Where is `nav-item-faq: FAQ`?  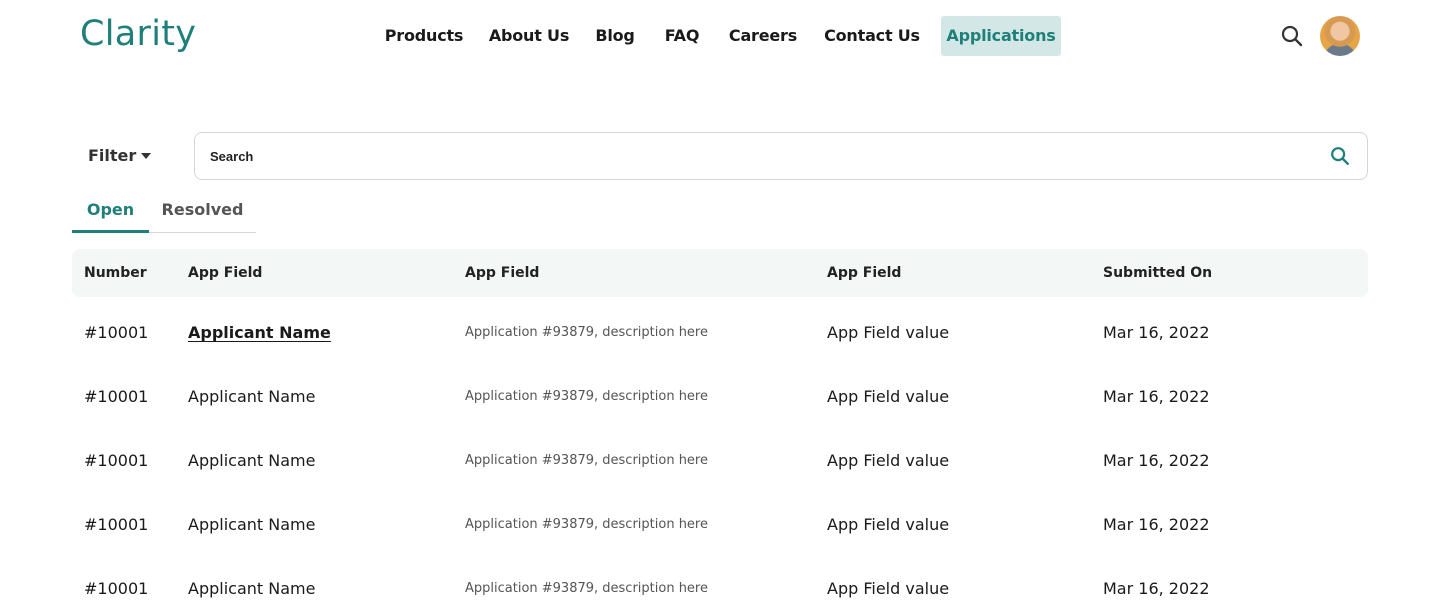 nav-item-faq: FAQ is located at coordinates (682, 36).